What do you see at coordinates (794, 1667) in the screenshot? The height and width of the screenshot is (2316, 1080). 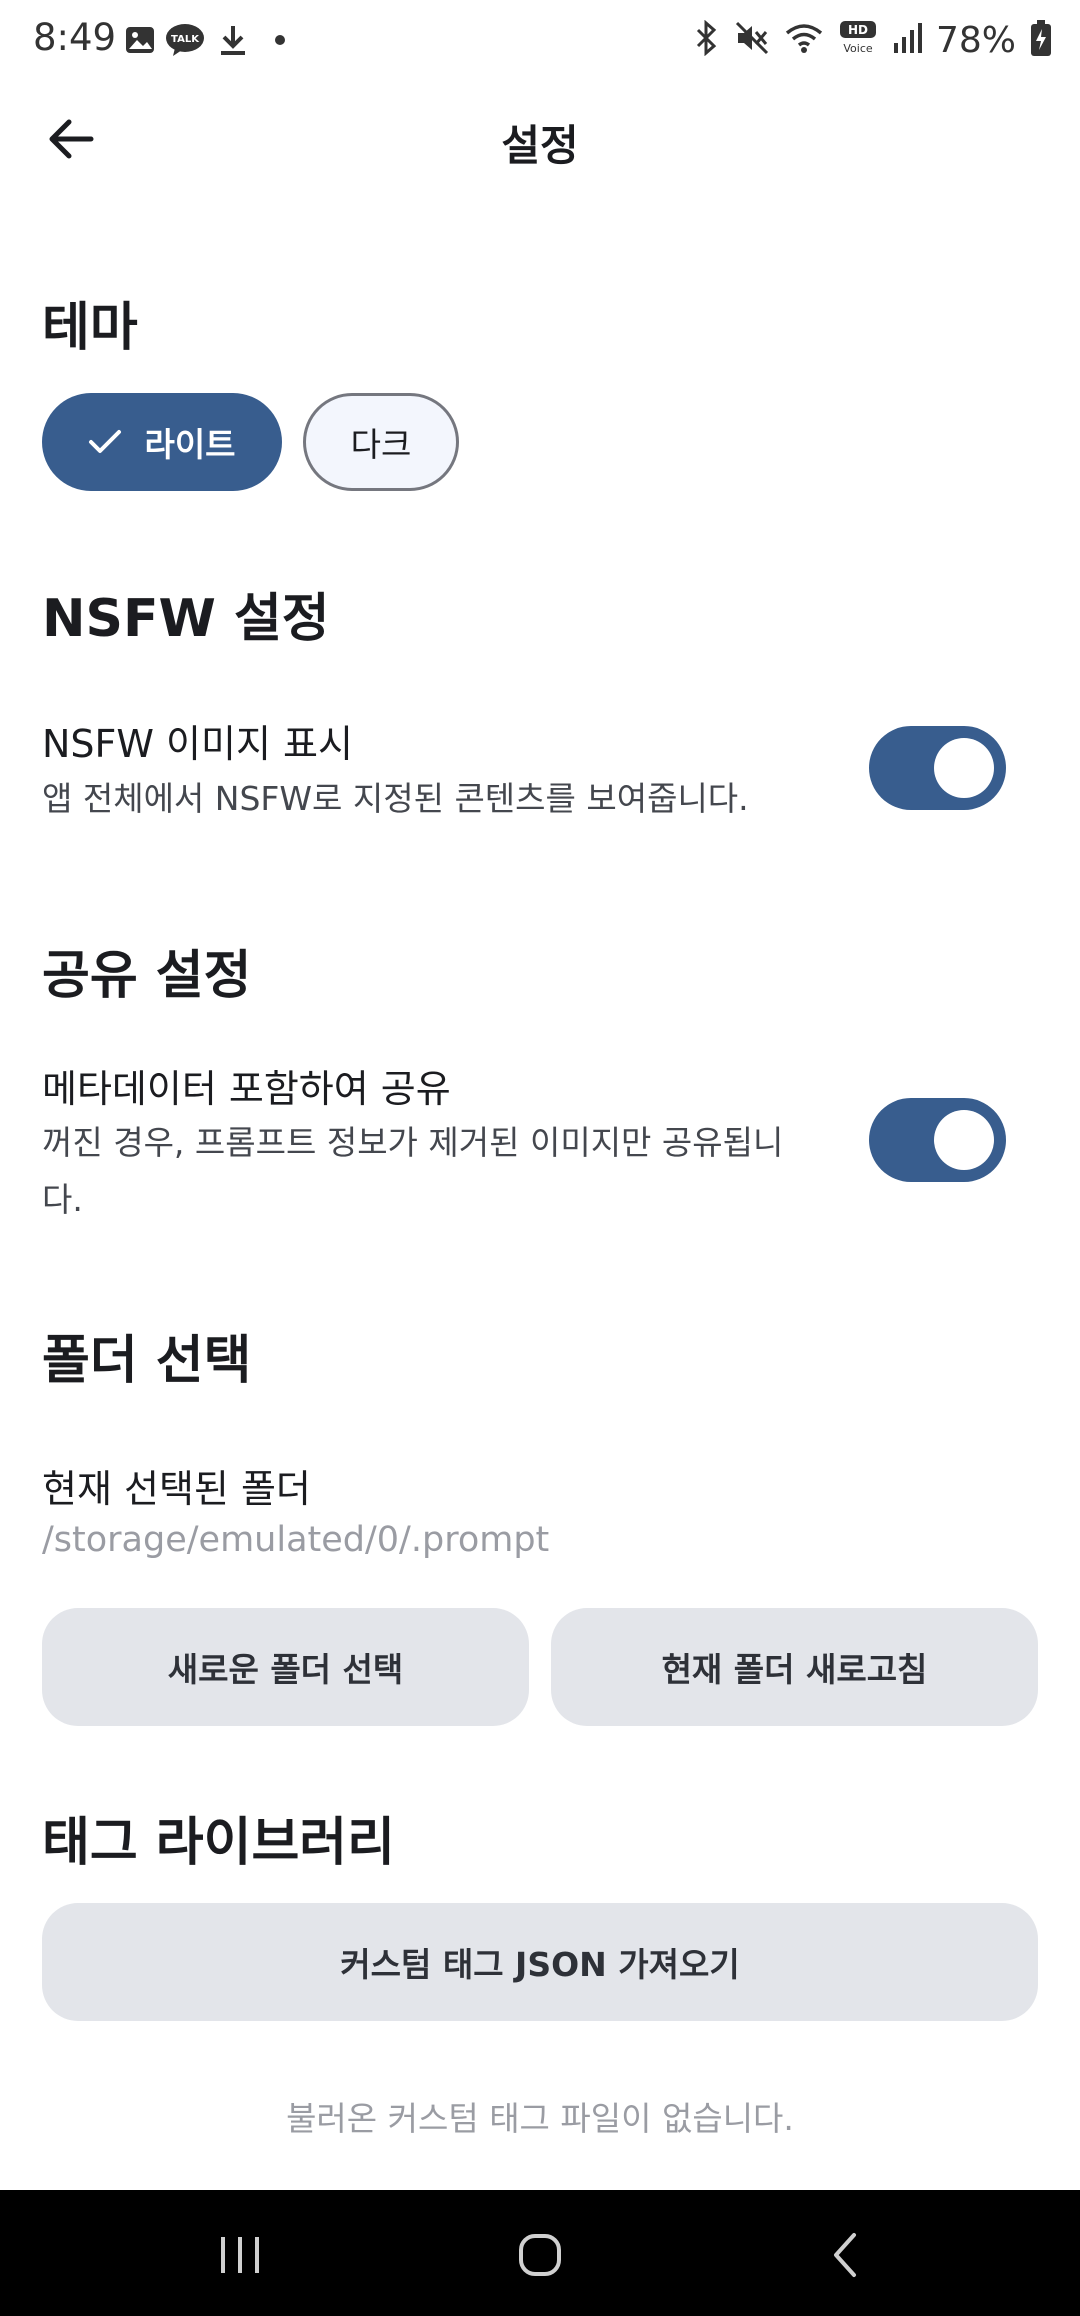 I see `refresh-folder-button: 현재 폴더 새로고침` at bounding box center [794, 1667].